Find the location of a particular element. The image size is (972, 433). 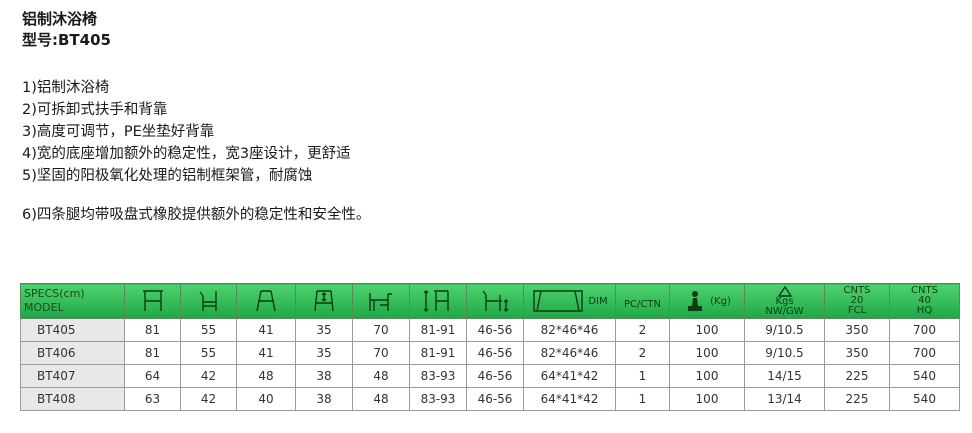

spec-cell: 13/14 is located at coordinates (784, 399).